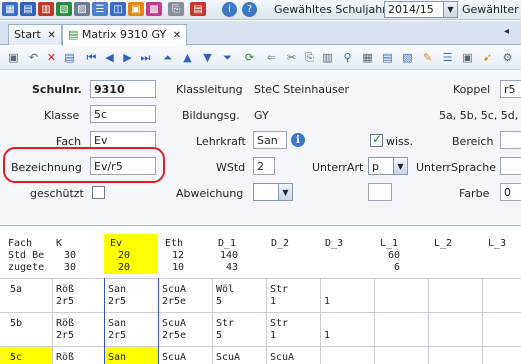 This screenshot has height=364, width=521. I want to click on details-icon: ▧, so click(407, 57).